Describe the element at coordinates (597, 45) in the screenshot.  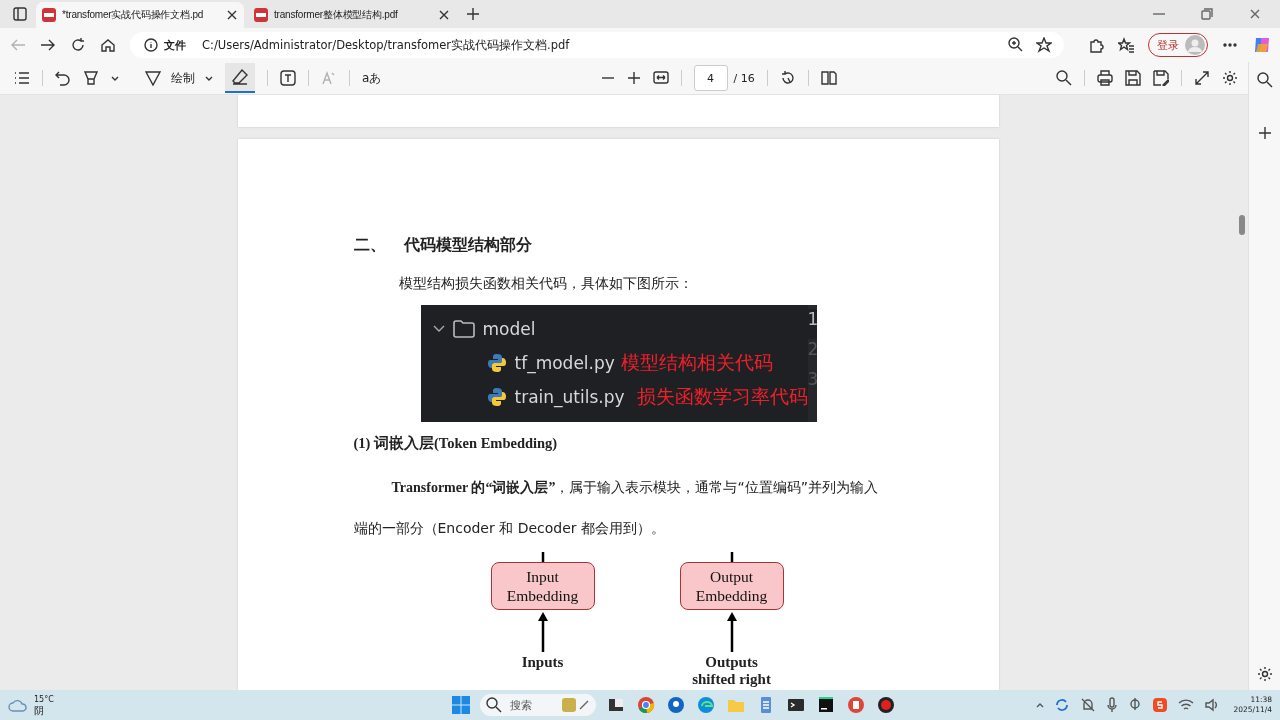
I see `address-field: 文件 C:/Users/Administrator/Desktop/transfomer实战代码操作文档.pdf` at that location.